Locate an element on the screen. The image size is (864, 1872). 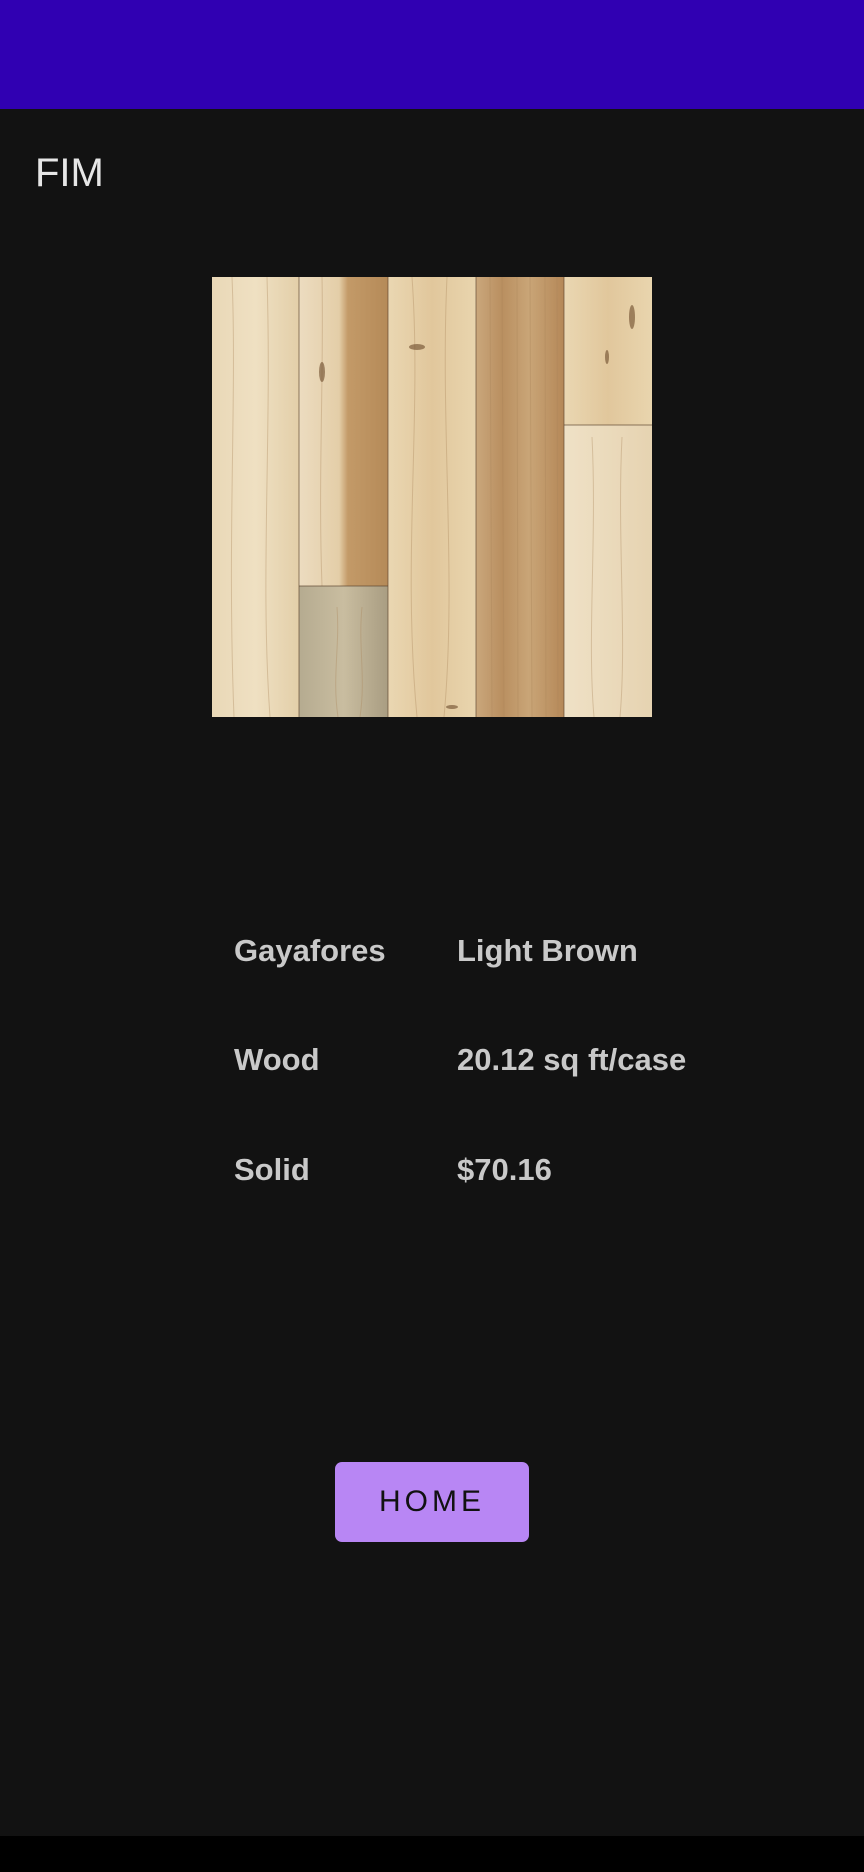
price-value: $70.16 is located at coordinates (504, 1169).